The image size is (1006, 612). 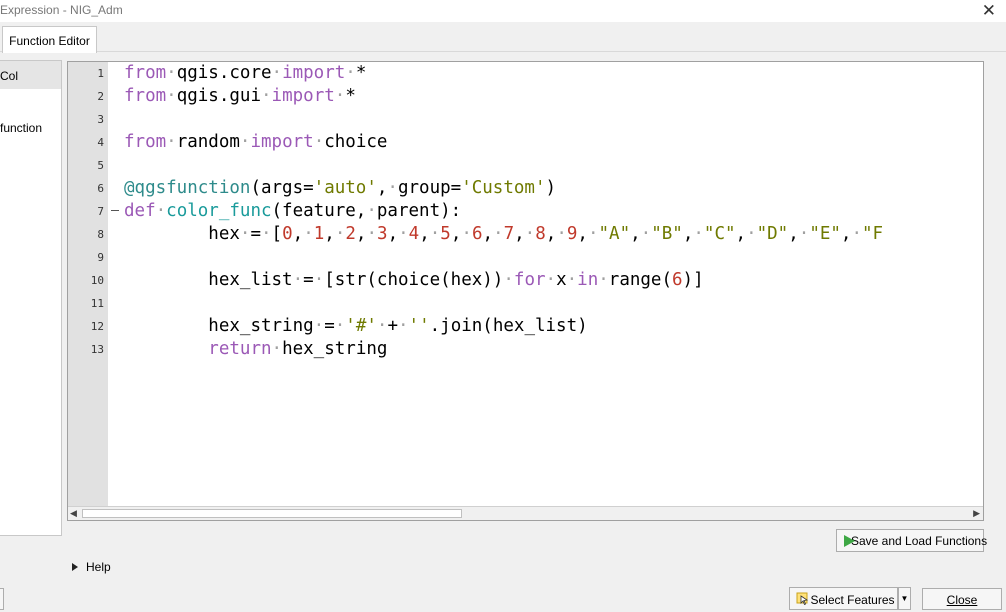 I want to click on code-token: 4, so click(x=414, y=234).